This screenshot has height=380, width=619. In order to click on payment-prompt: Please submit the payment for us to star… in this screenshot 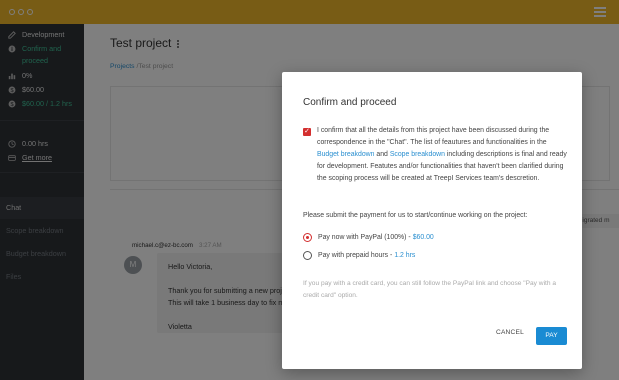, I will do `click(415, 215)`.